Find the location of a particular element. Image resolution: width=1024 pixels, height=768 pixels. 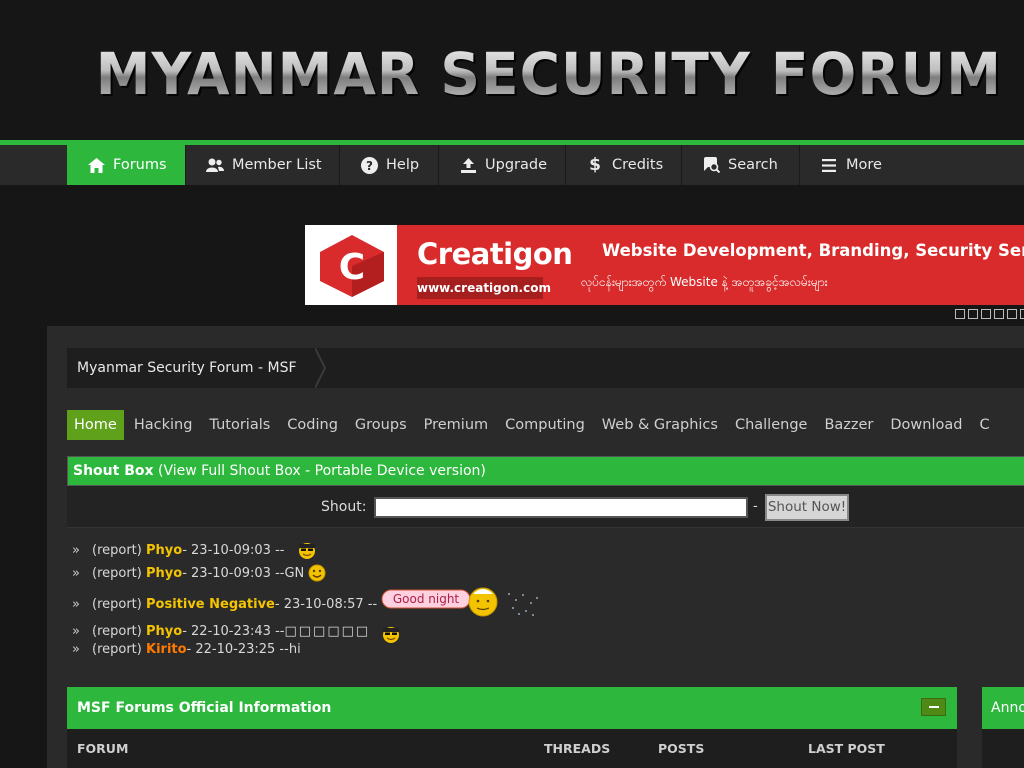

svg-text: Good night is located at coordinates (426, 599).